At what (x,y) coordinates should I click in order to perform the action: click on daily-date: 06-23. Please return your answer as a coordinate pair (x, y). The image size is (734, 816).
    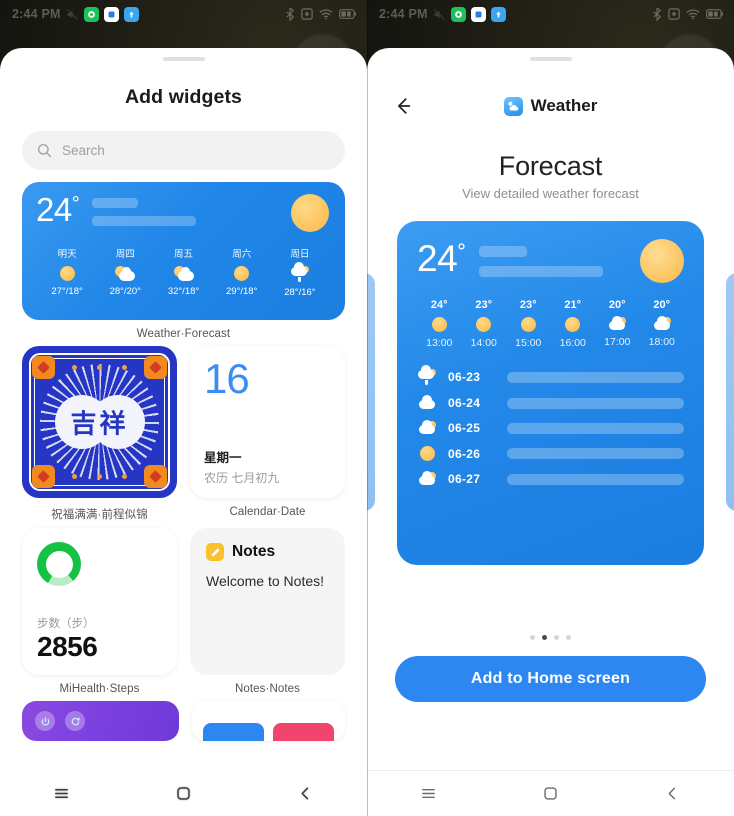
    Looking at the image, I should click on (464, 377).